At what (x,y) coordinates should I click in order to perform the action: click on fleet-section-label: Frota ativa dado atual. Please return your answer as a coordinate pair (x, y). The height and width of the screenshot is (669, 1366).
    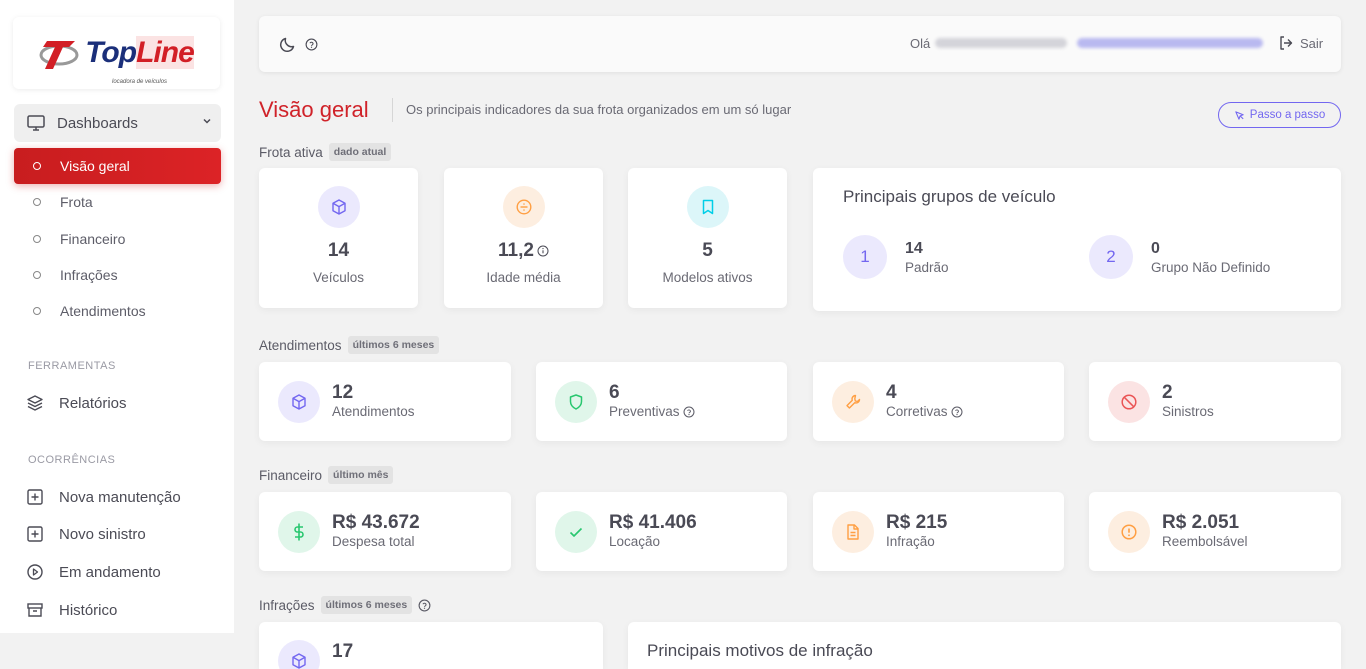
    Looking at the image, I should click on (325, 152).